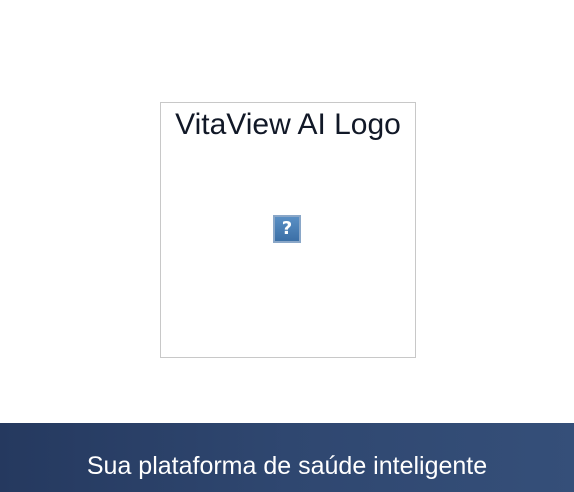  I want to click on broken-image-icon: ?, so click(287, 229).